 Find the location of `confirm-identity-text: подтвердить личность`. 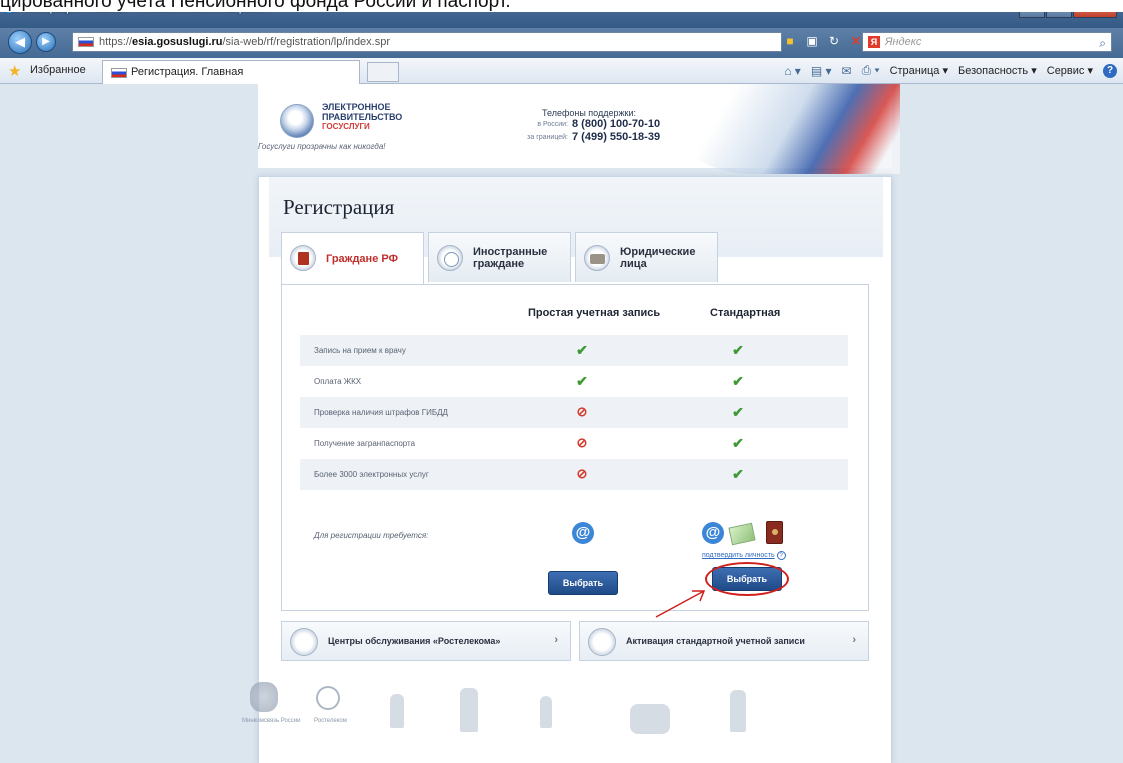

confirm-identity-text: подтвердить личность is located at coordinates (738, 555).